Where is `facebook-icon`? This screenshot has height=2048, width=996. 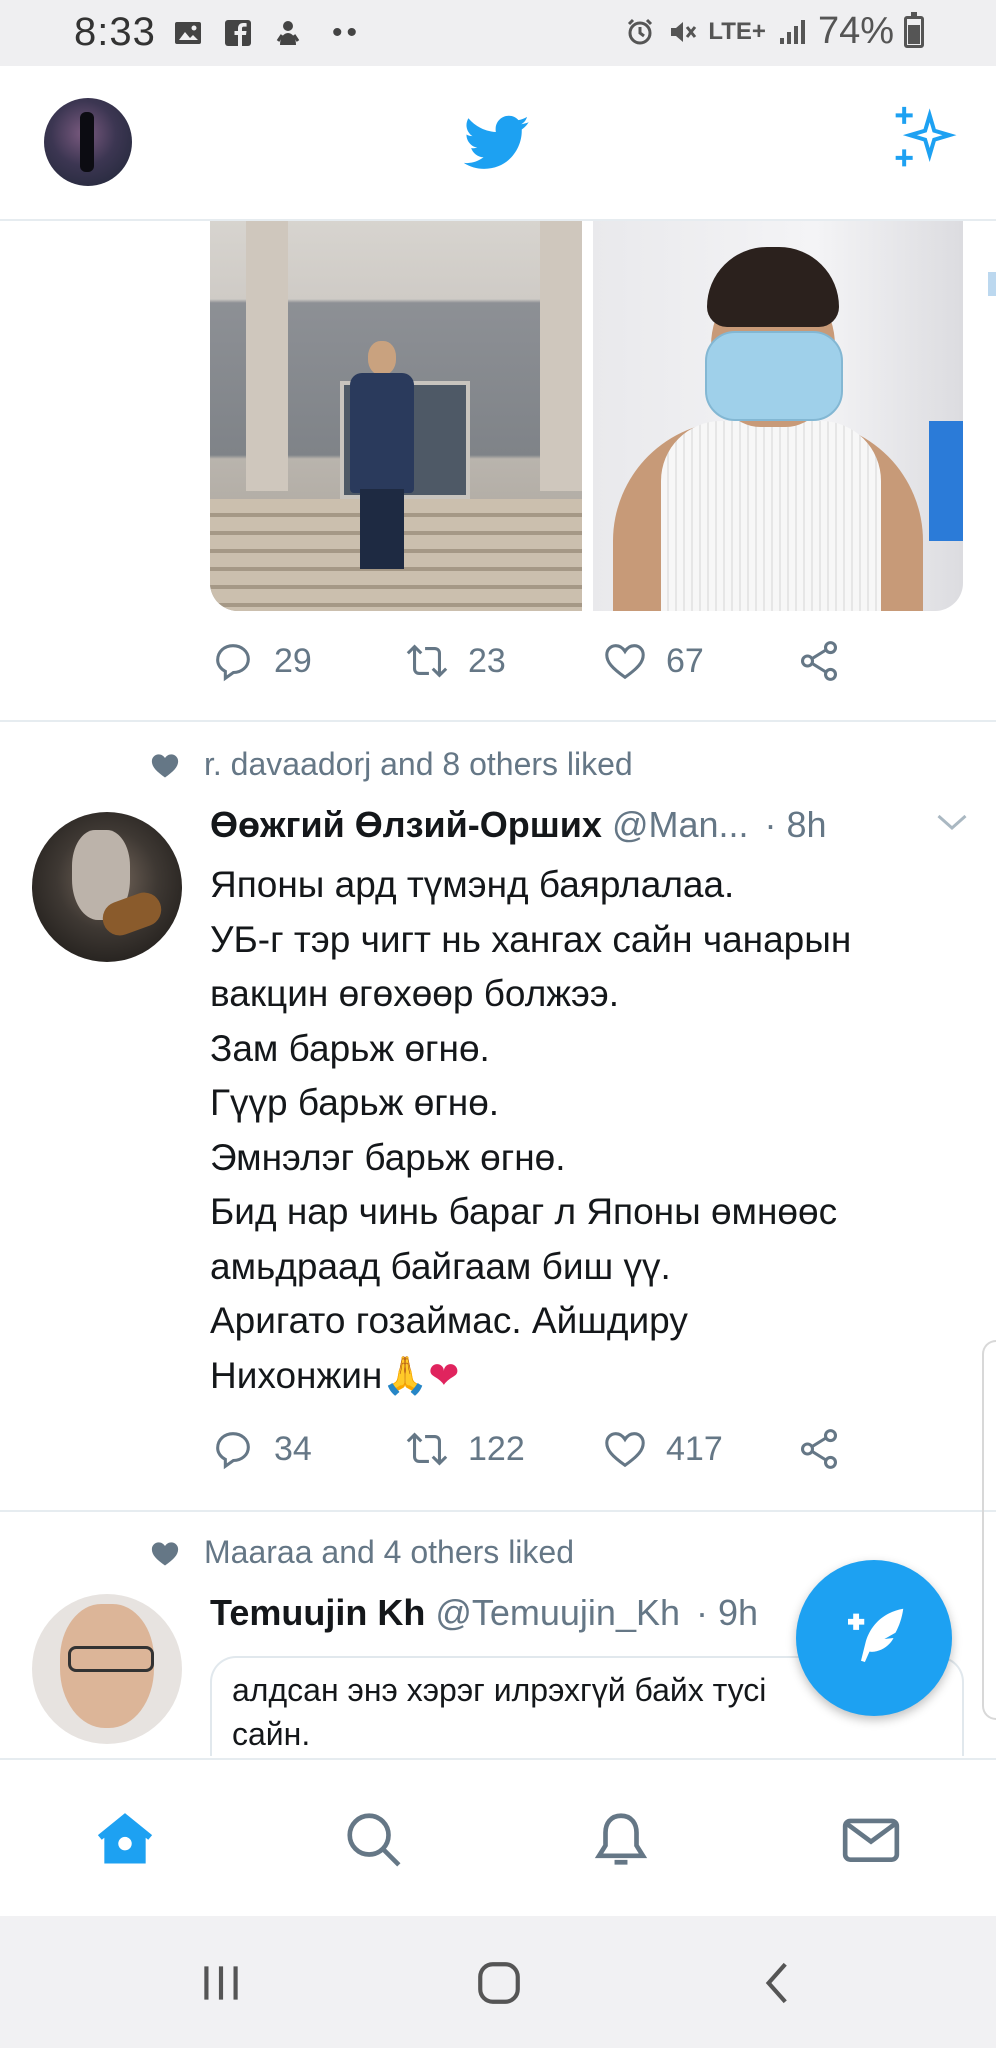
facebook-icon is located at coordinates (238, 33).